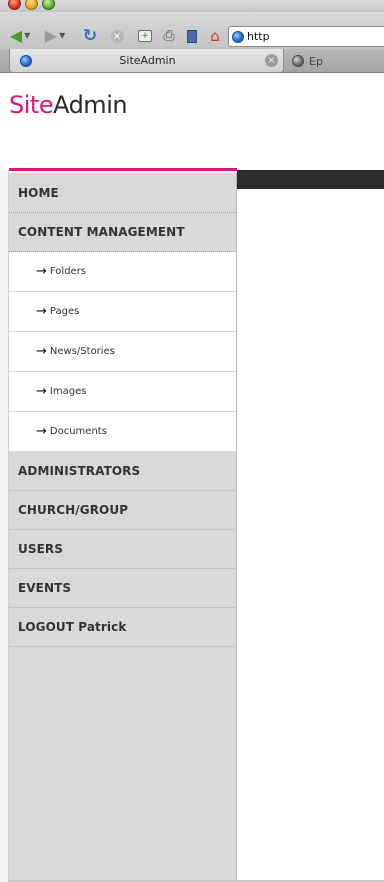 This screenshot has width=384, height=882. Describe the element at coordinates (122, 432) in the screenshot. I see `sidebar-subitem-documents: → Documents` at that location.